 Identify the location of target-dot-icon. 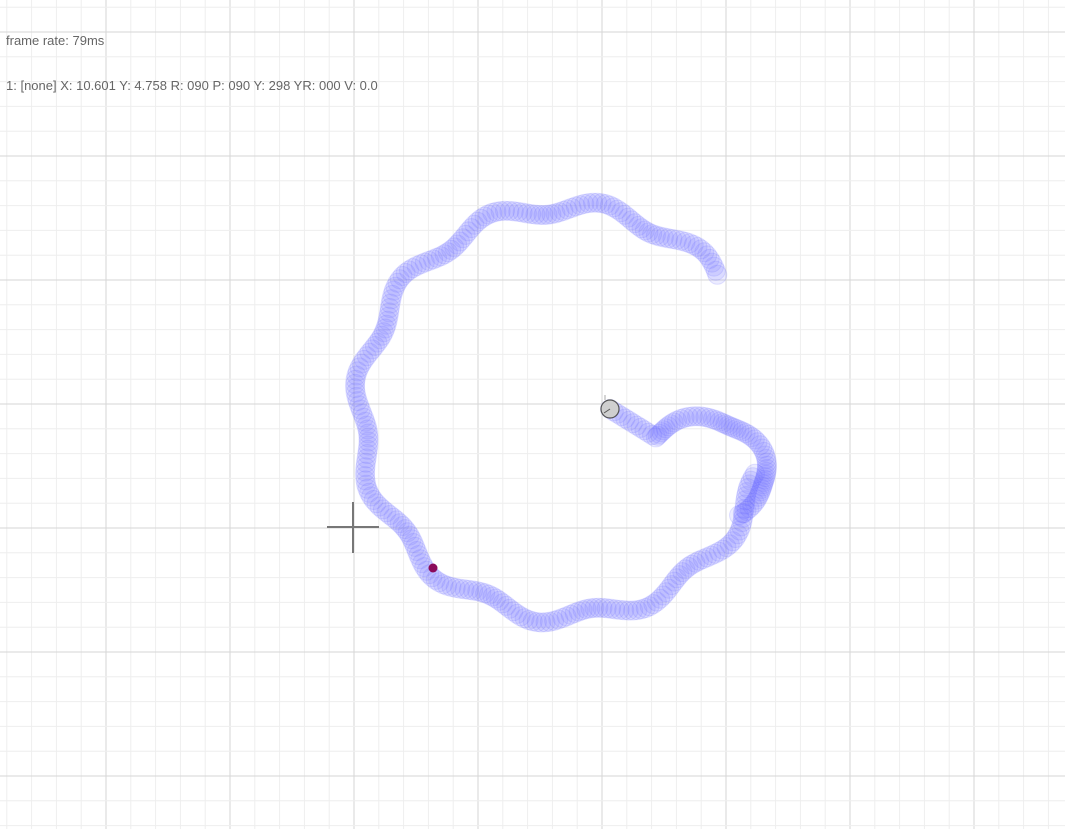
(433, 568).